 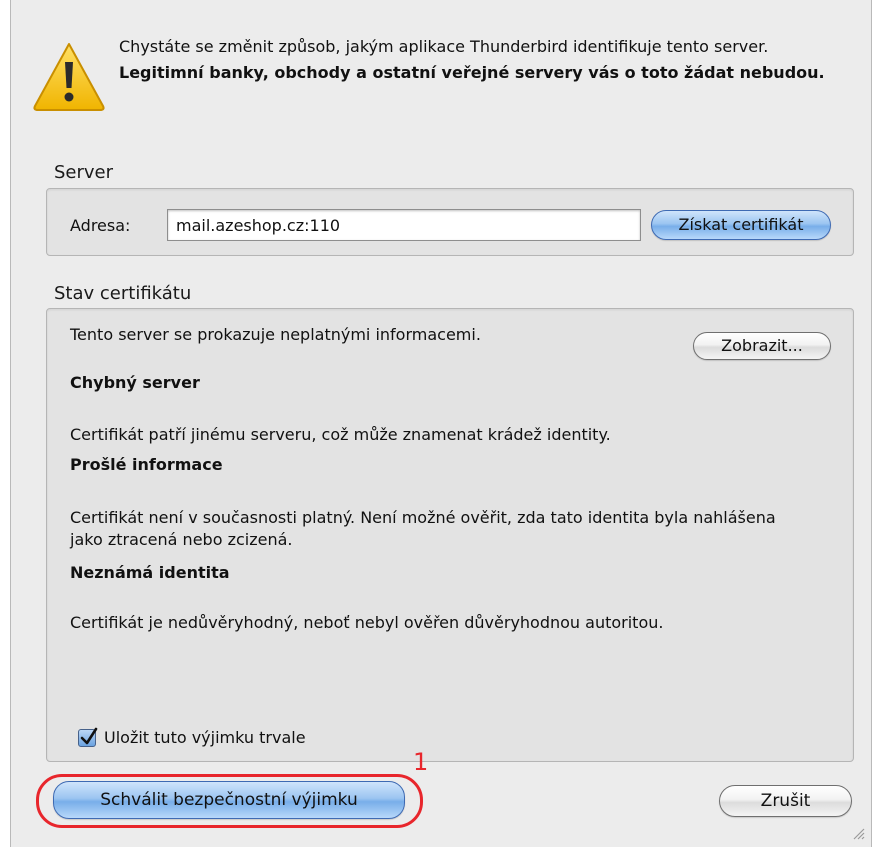 I want to click on annotation-highlight-ring, so click(x=229, y=801).